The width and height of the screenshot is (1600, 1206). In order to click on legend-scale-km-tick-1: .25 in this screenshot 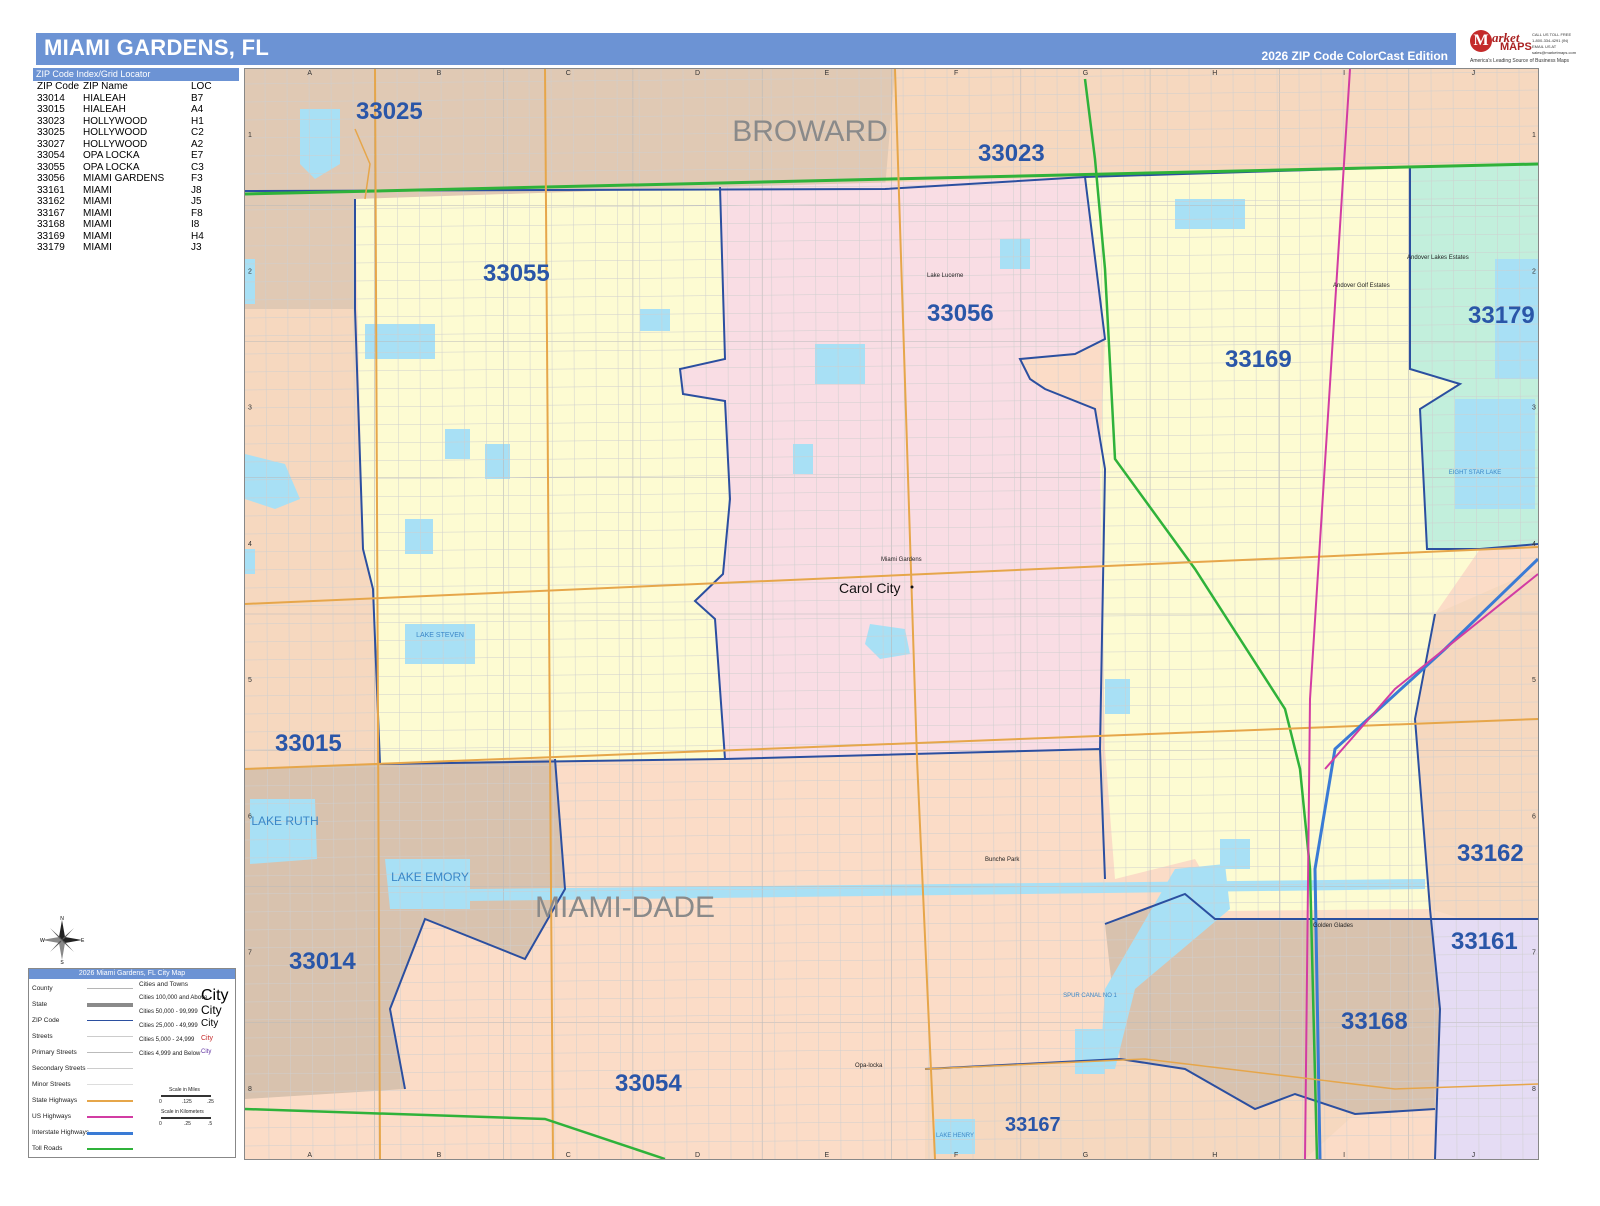, I will do `click(187, 1124)`.